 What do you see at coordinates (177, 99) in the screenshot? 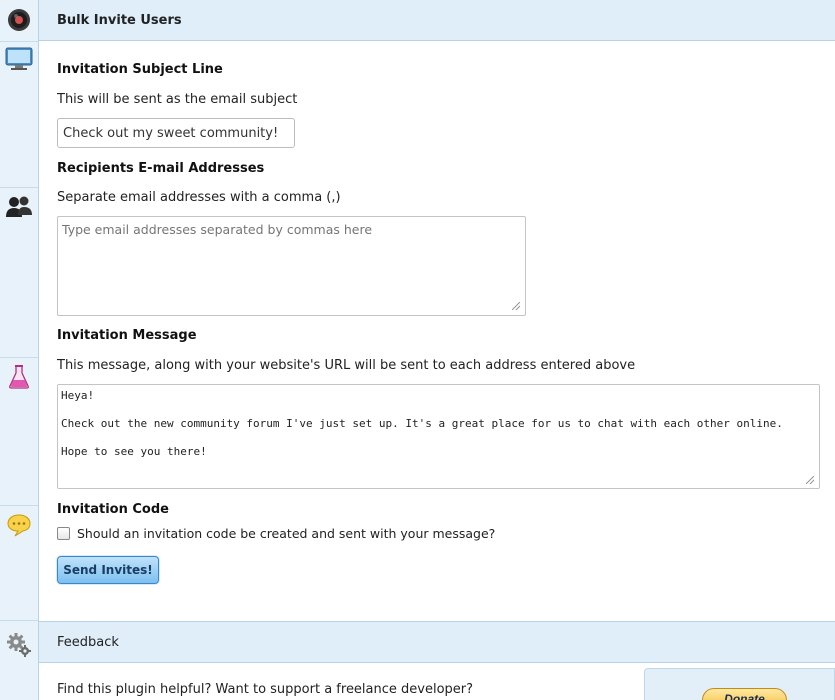
I see `subject-description: This will be sent as the email subject` at bounding box center [177, 99].